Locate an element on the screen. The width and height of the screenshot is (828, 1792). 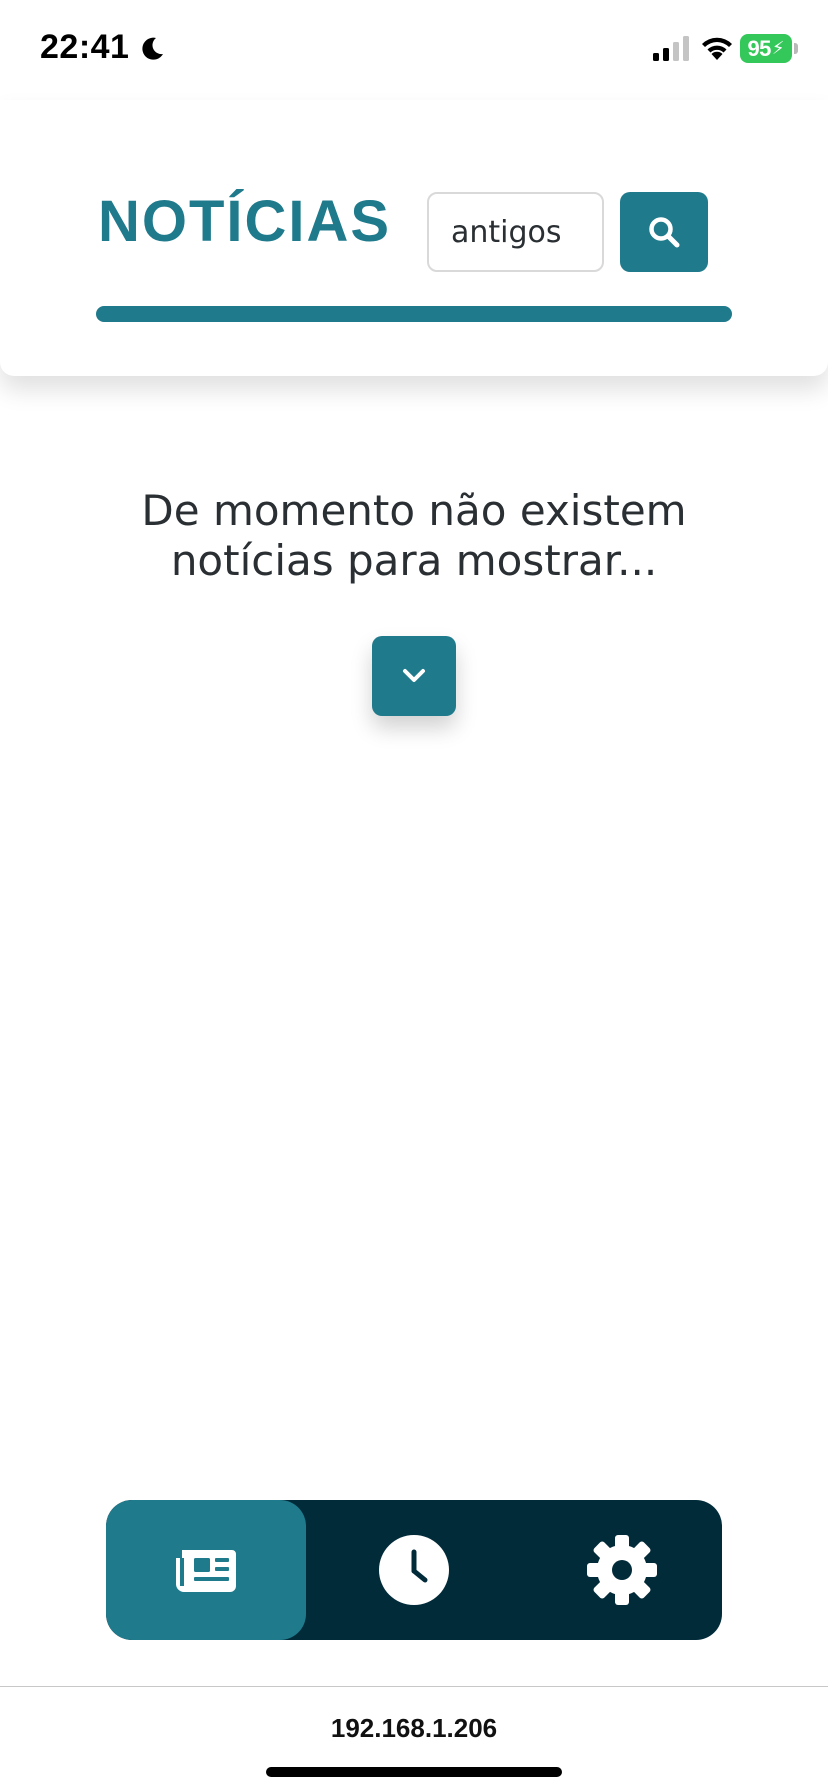
bottom-navigation is located at coordinates (414, 1570).